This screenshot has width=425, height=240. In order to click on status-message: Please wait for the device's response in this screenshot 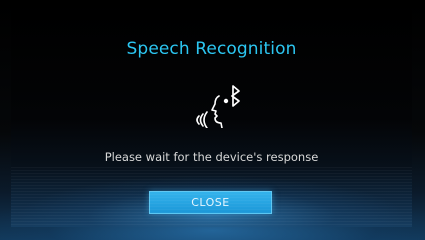, I will do `click(211, 157)`.